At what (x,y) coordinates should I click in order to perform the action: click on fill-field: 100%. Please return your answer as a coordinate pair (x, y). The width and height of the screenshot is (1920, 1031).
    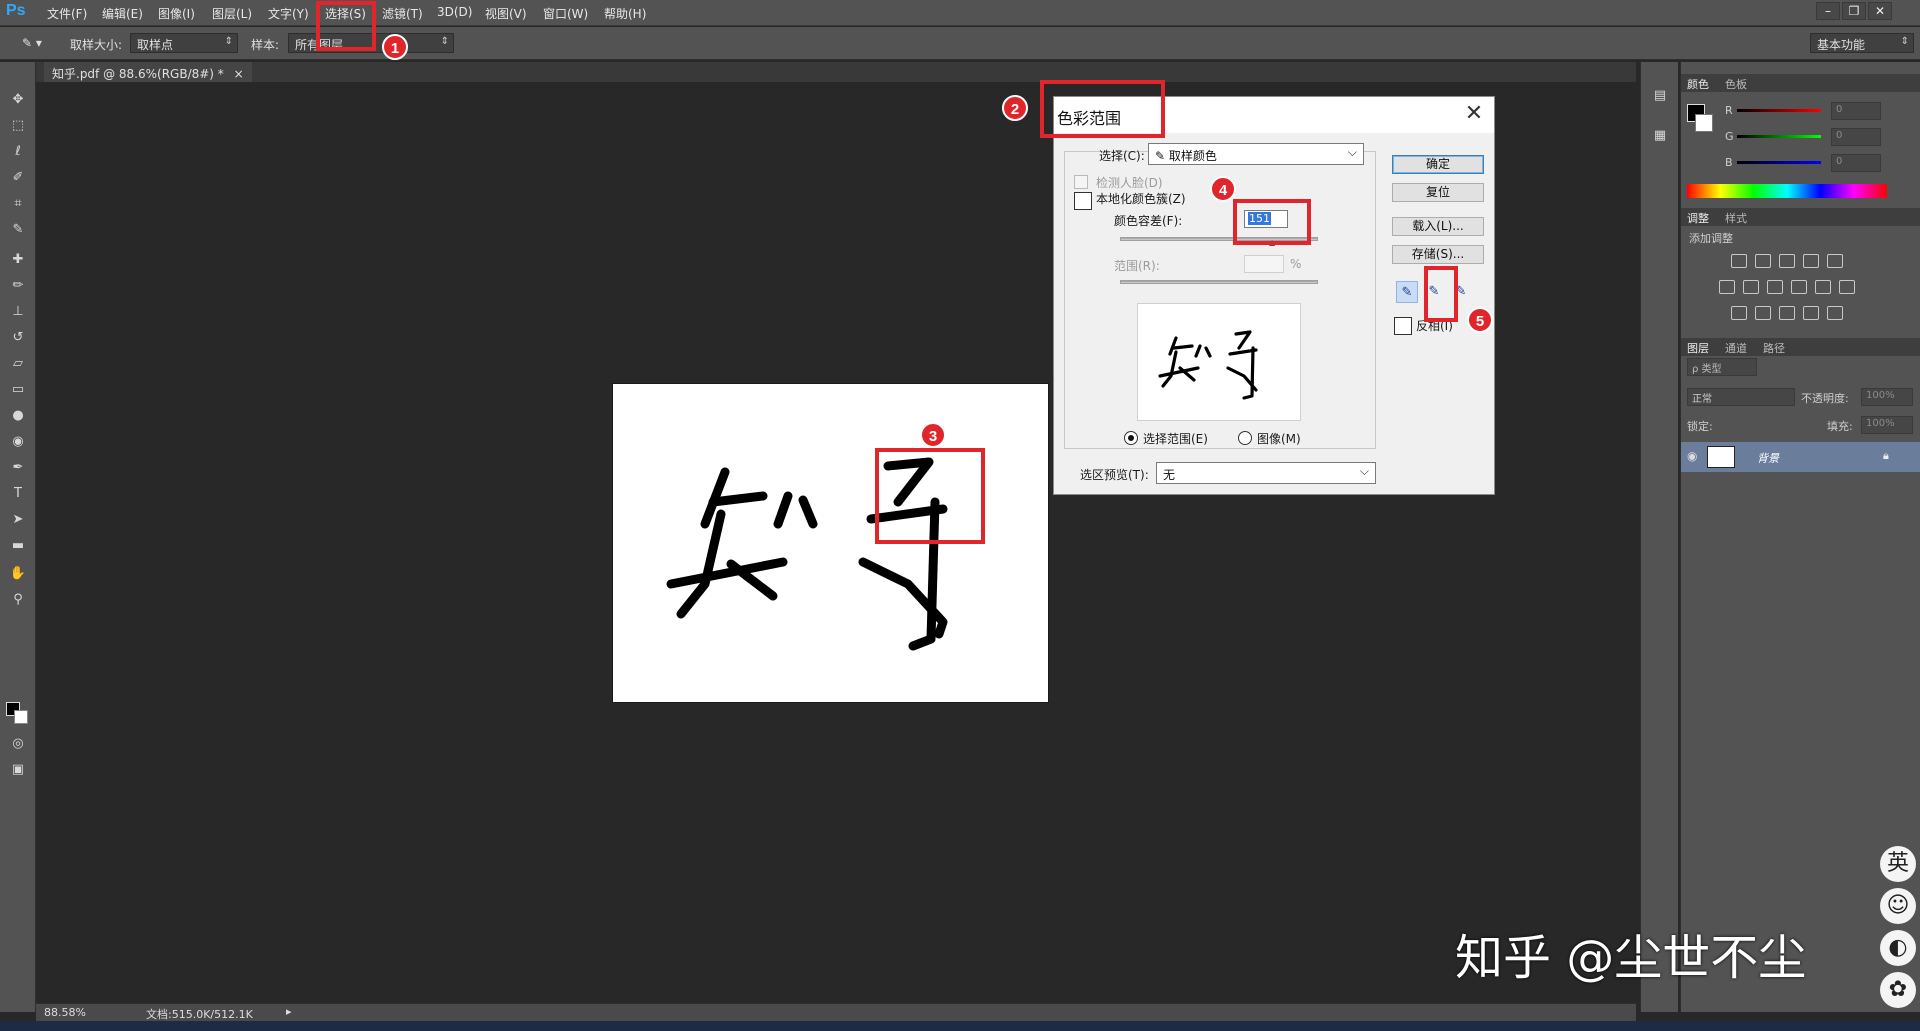
    Looking at the image, I should click on (1887, 425).